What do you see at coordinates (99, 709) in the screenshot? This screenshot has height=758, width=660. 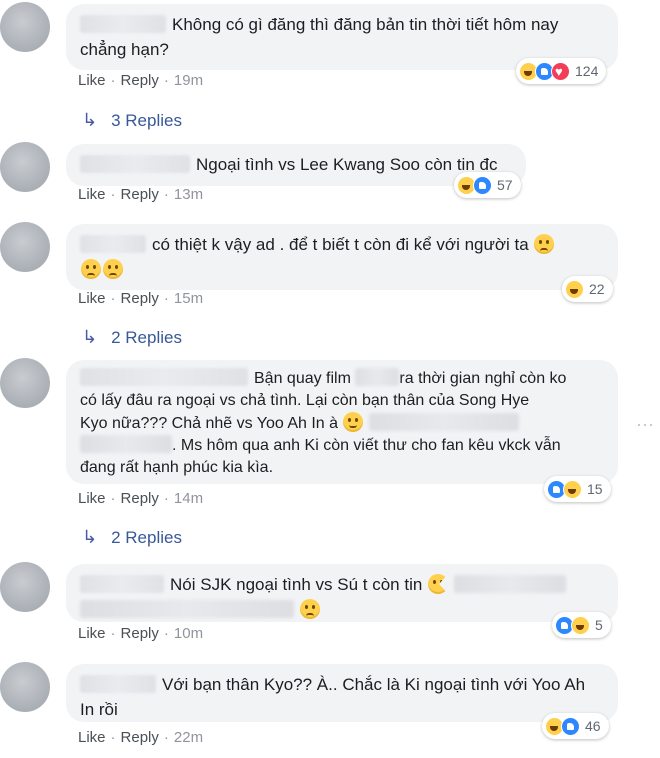 I see `comment-text-line: In rồi` at bounding box center [99, 709].